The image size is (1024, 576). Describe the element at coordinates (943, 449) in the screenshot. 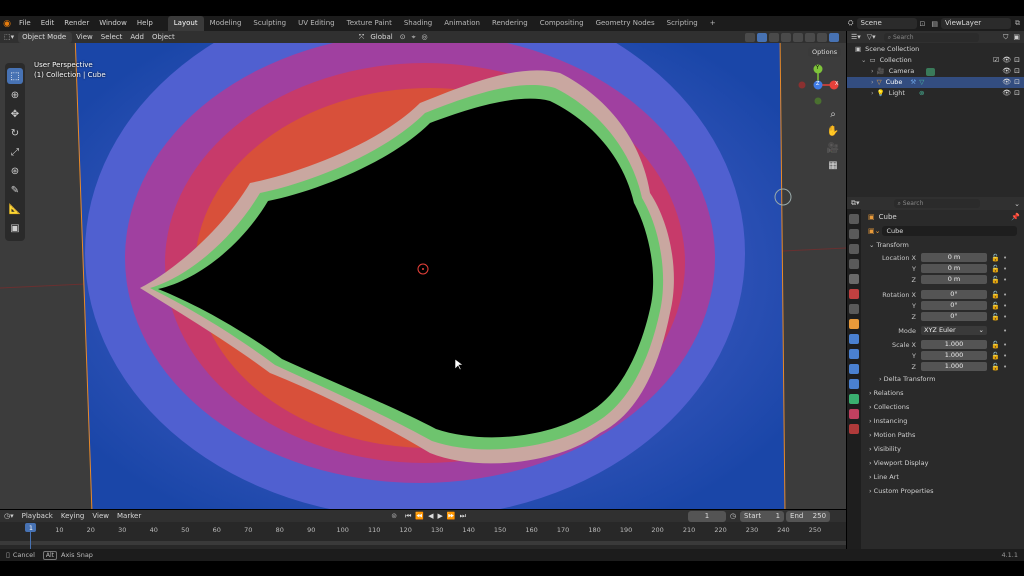

I see `visibility-header: › Visibility` at that location.